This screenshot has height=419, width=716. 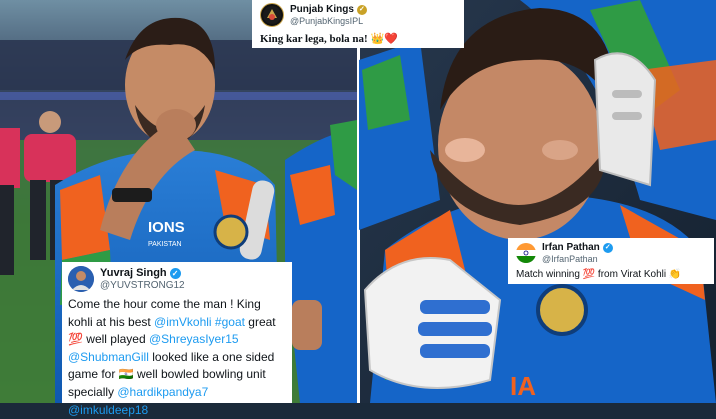 I want to click on profile-photo-icon, so click(x=81, y=279).